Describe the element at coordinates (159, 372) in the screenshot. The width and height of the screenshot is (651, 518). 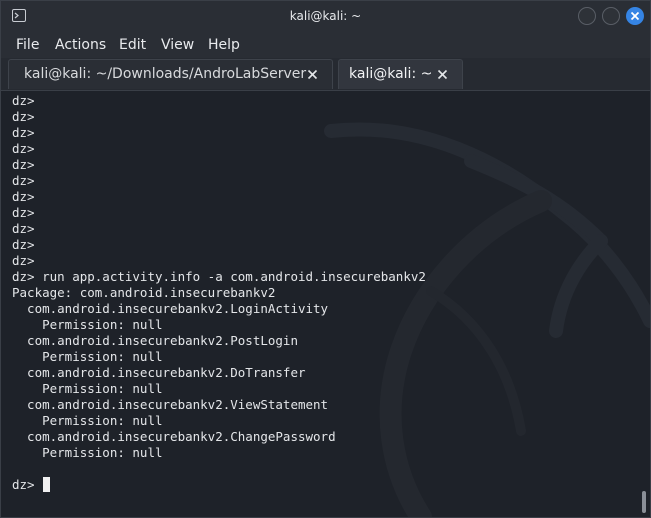
I see `terminal-line: com.android.insecurebankv2.DoTransfer` at that location.